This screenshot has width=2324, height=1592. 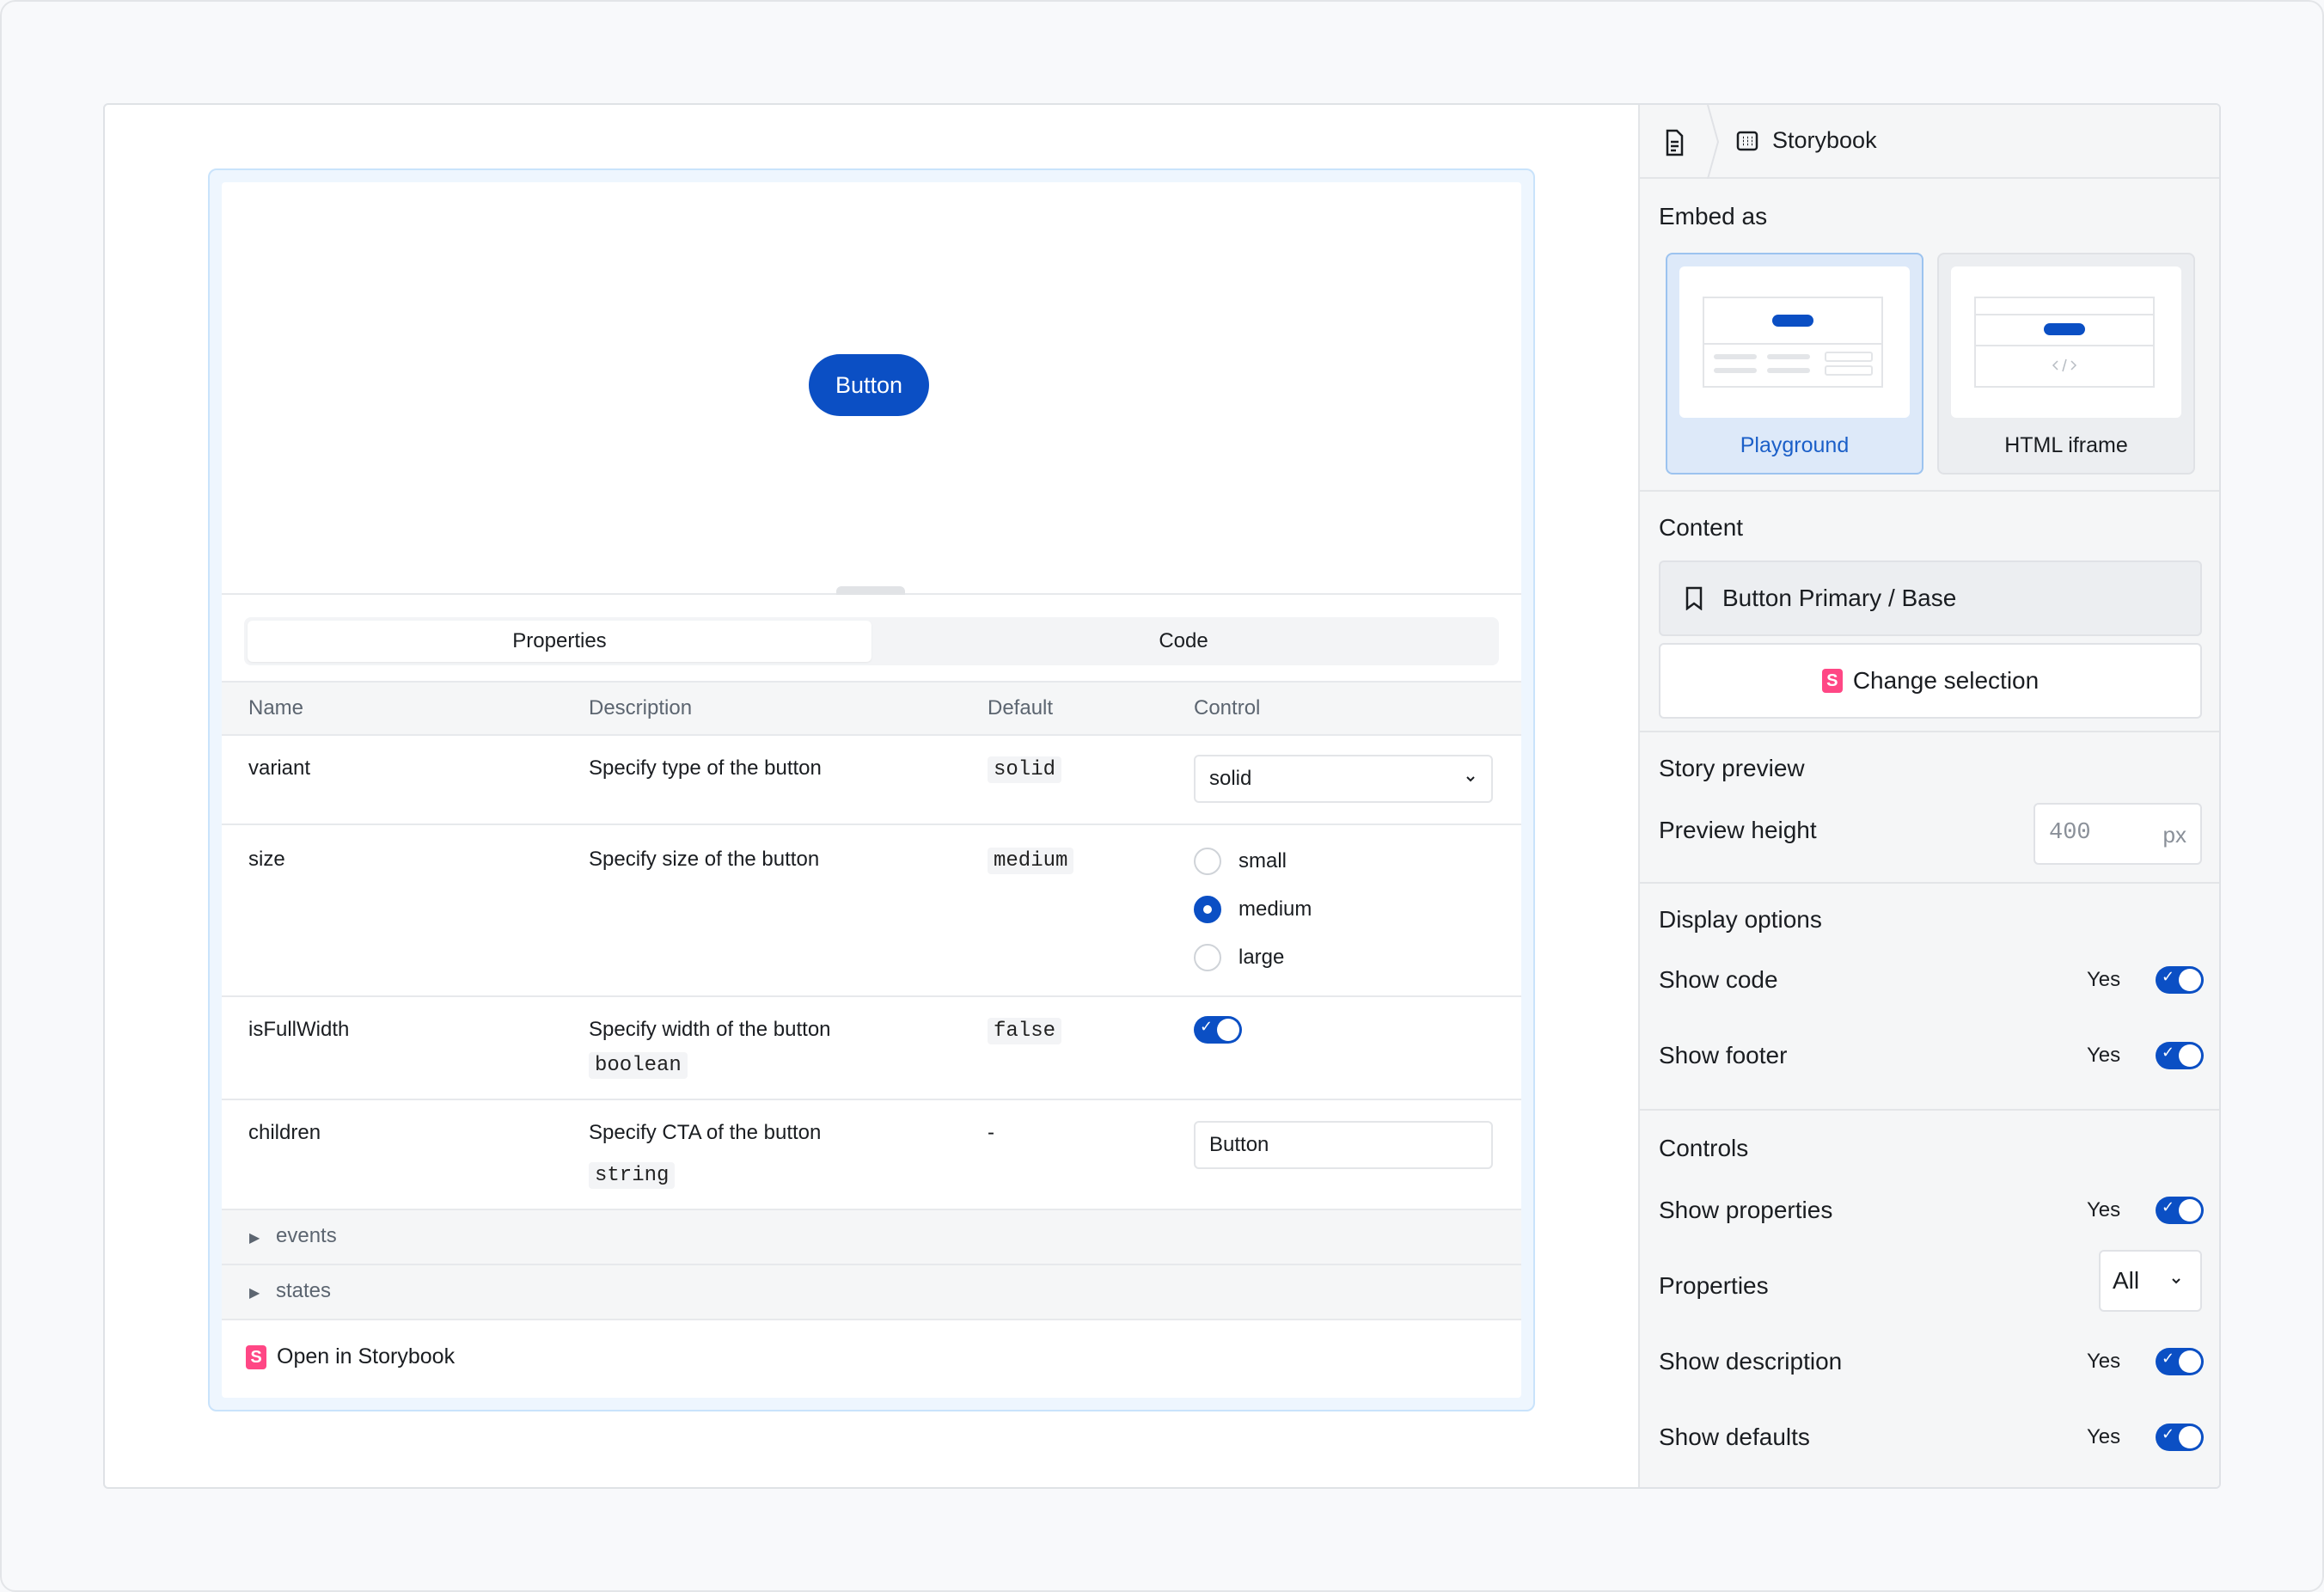 I want to click on group-label: events, so click(x=307, y=1235).